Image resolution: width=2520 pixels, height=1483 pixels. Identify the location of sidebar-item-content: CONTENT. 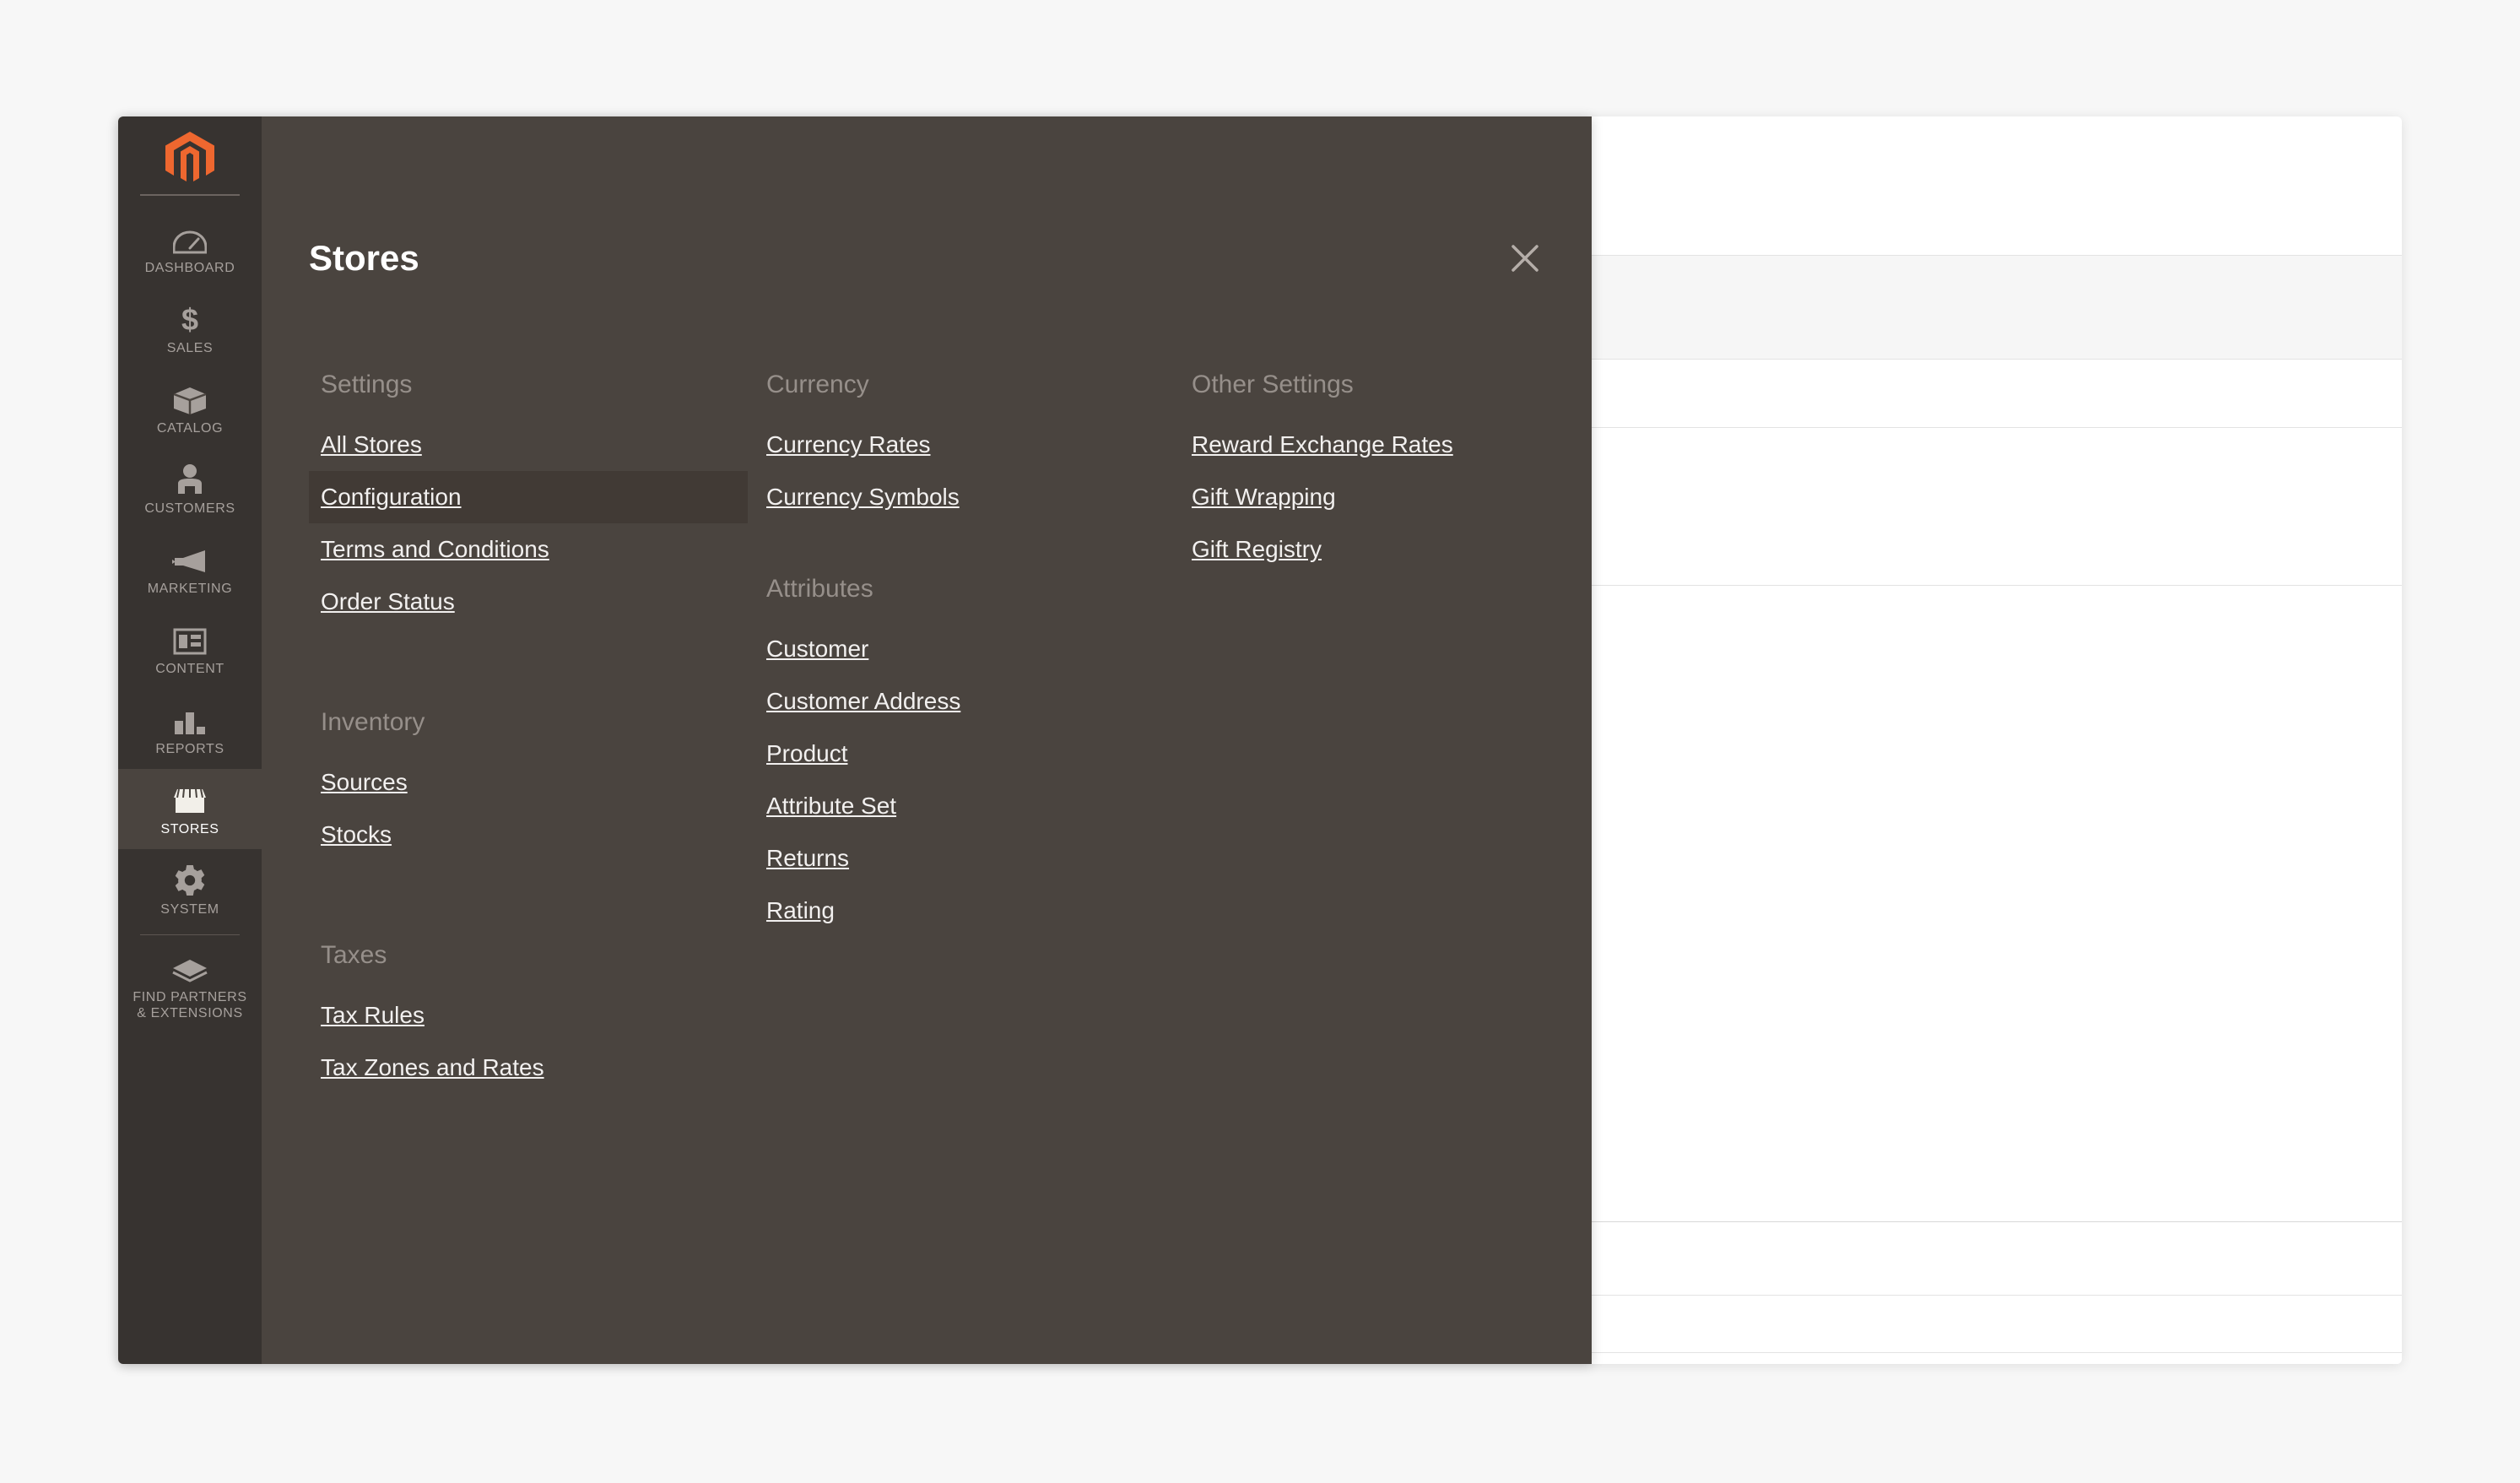
(190, 649).